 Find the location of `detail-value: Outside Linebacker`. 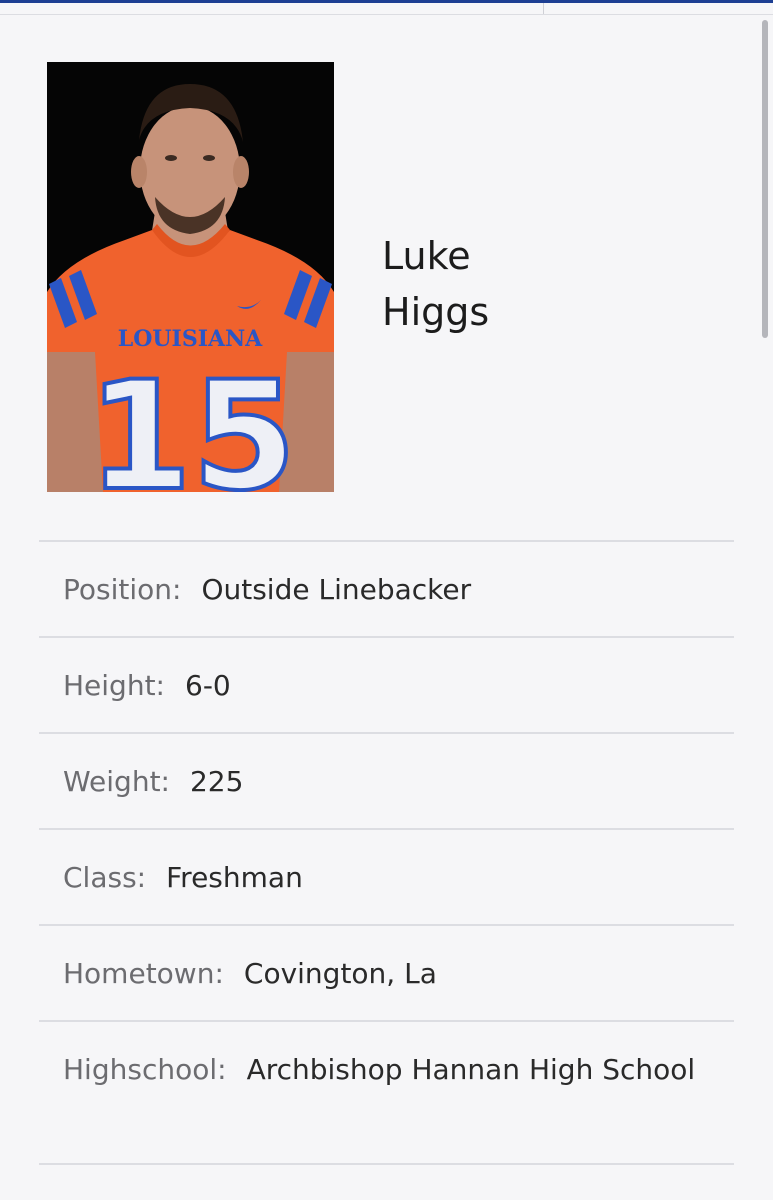

detail-value: Outside Linebacker is located at coordinates (336, 589).